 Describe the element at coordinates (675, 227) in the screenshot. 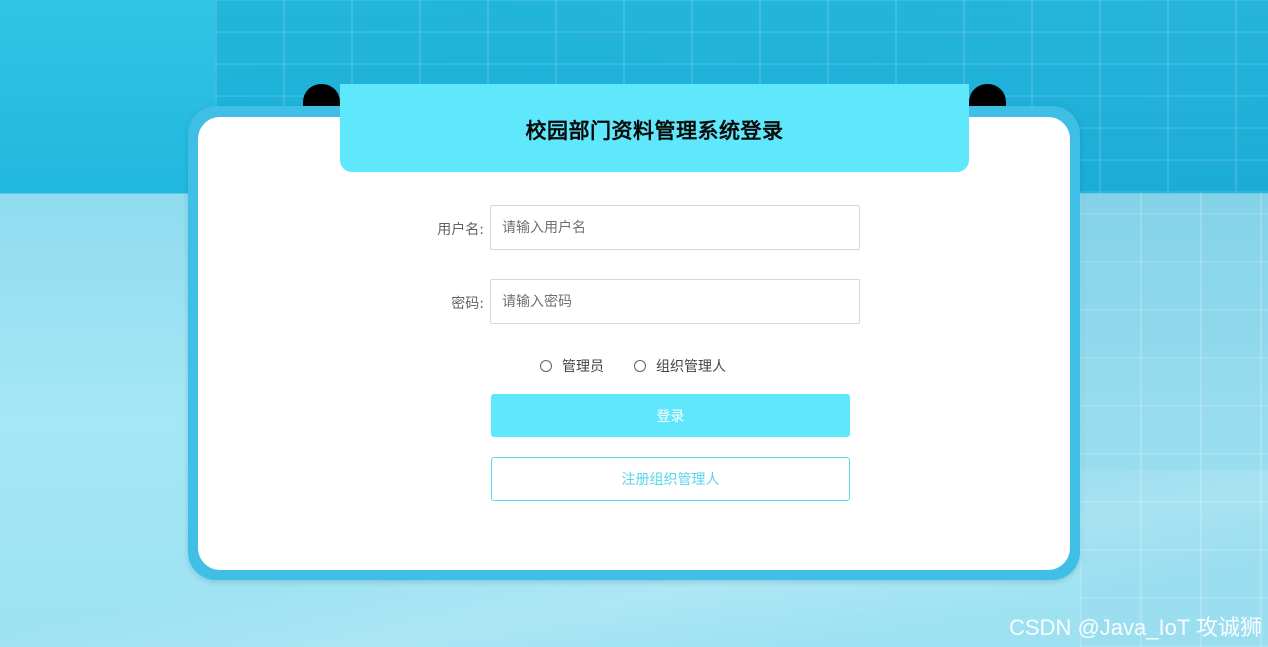

I see `username-input` at that location.